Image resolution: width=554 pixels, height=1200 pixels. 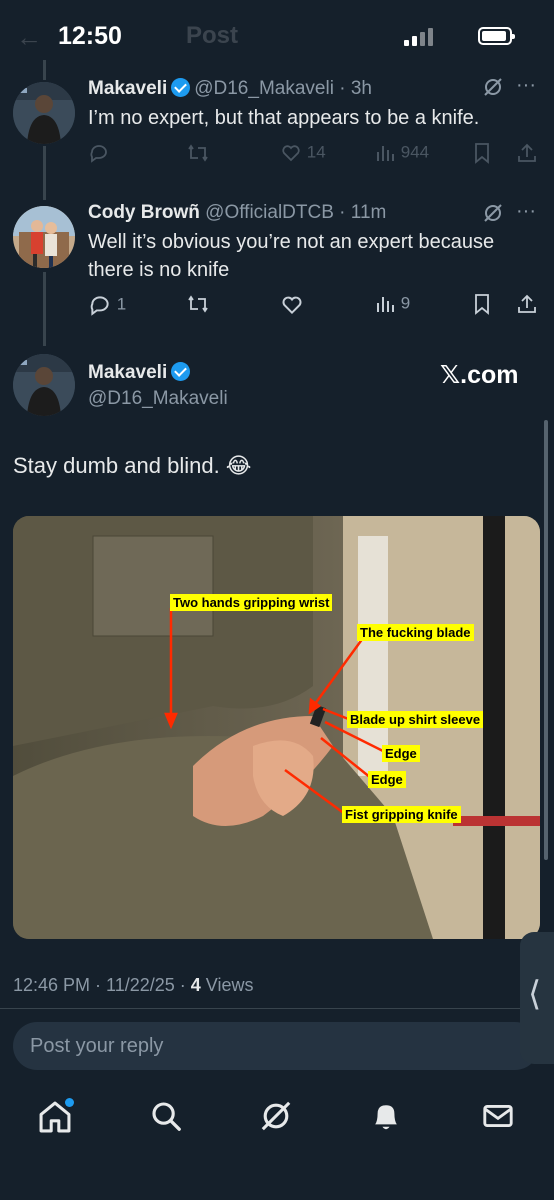 I want to click on messages-icon, so click(x=500, y=1118).